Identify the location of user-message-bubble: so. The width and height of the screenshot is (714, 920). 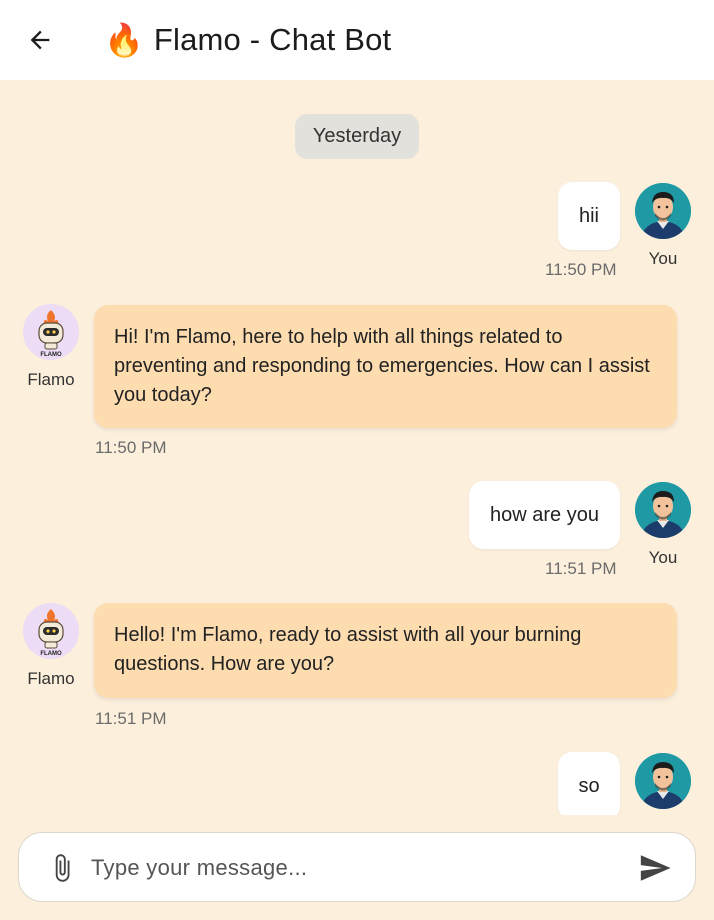
(589, 783).